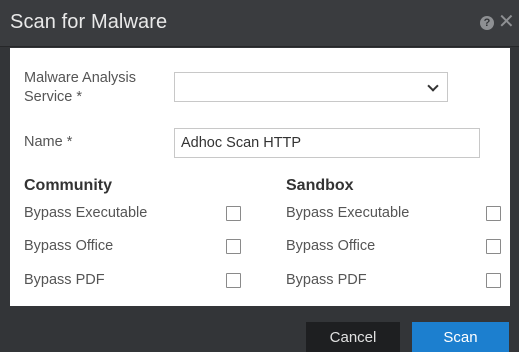  I want to click on name-label: Name *, so click(48, 142).